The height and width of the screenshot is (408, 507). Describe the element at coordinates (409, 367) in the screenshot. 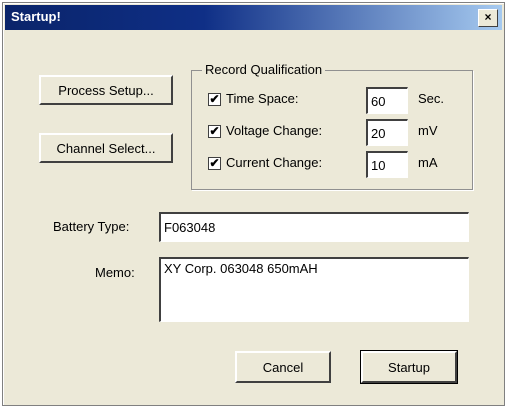

I see `startup-button: Startup` at that location.